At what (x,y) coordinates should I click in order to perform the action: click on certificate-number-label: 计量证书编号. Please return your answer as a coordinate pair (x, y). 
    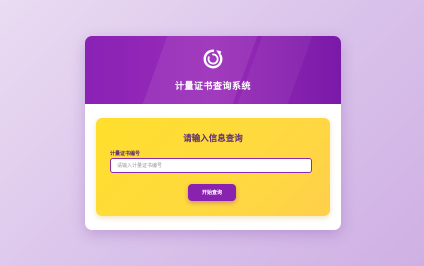
    Looking at the image, I should click on (125, 154).